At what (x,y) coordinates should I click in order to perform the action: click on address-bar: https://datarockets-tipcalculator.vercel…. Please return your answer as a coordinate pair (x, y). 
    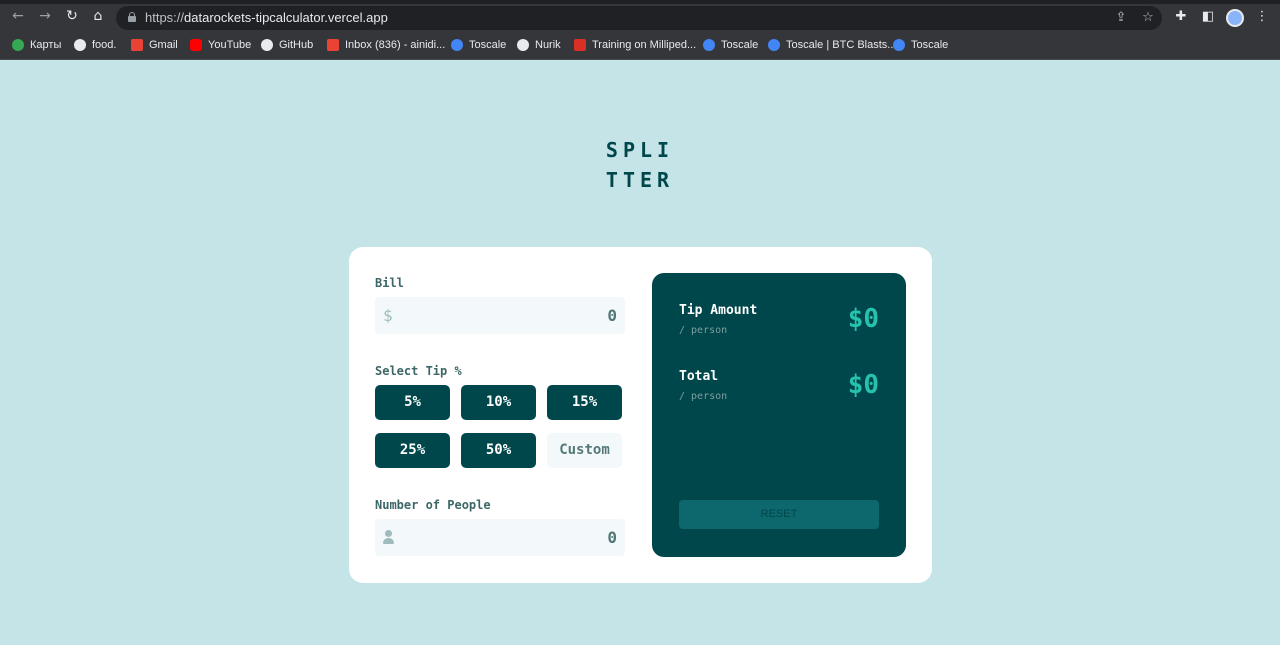
    Looking at the image, I should click on (639, 18).